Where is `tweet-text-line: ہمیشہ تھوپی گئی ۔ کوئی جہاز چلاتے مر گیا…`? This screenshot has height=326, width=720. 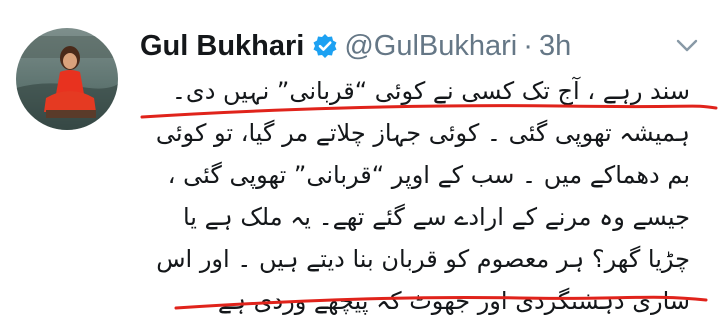 tweet-text-line: ہمیشہ تھوپی گئی ۔ کوئی جہاز چلاتے مر گیا… is located at coordinates (422, 133).